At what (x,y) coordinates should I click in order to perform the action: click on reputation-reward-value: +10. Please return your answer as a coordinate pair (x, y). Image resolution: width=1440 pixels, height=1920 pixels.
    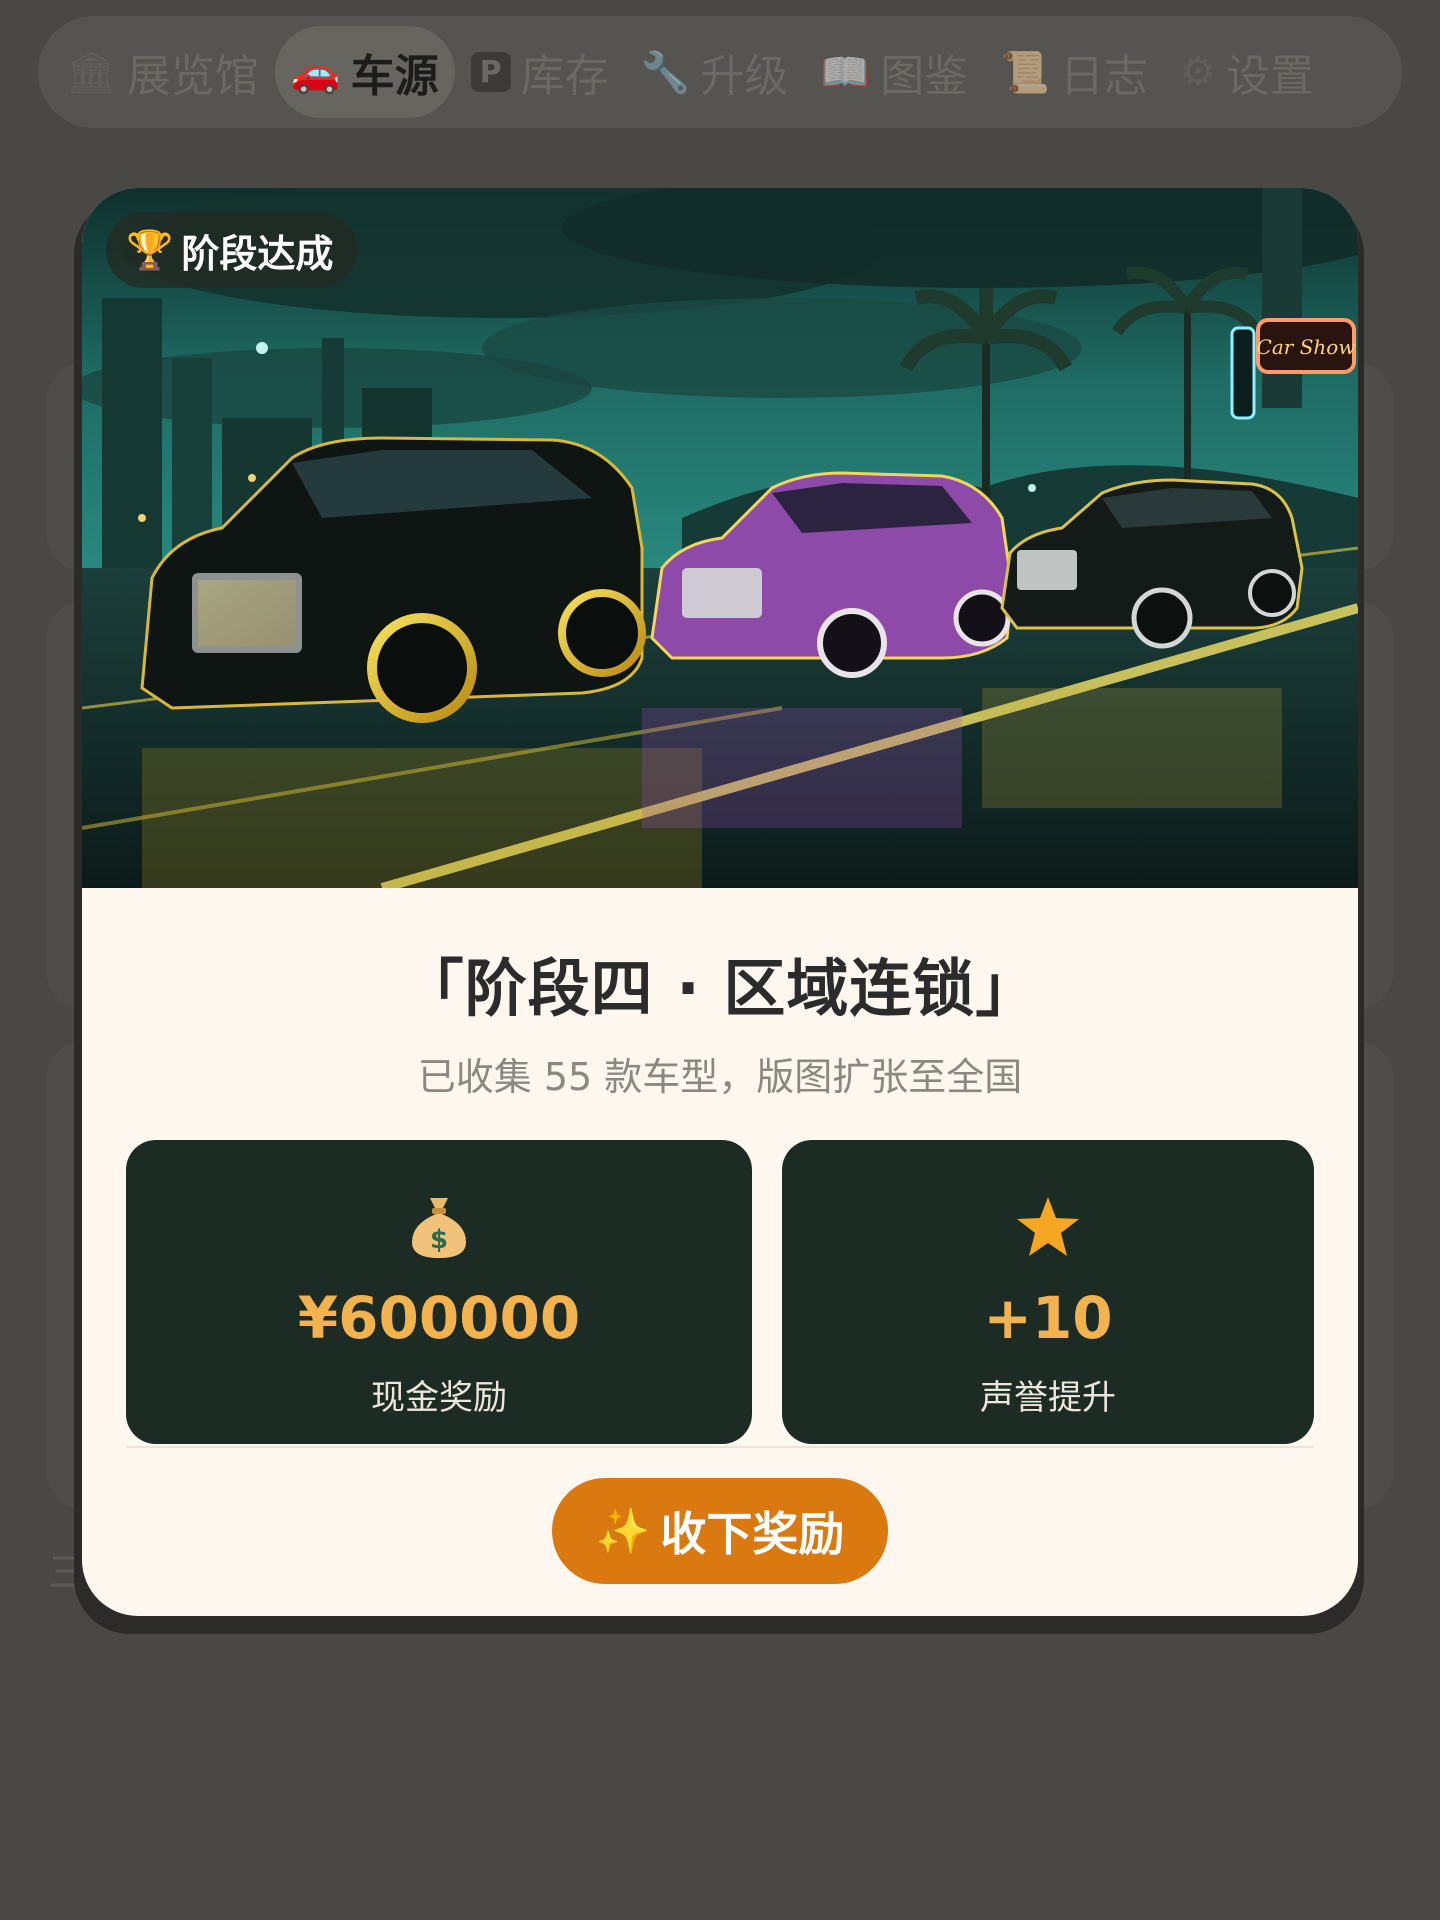
    Looking at the image, I should click on (1048, 1318).